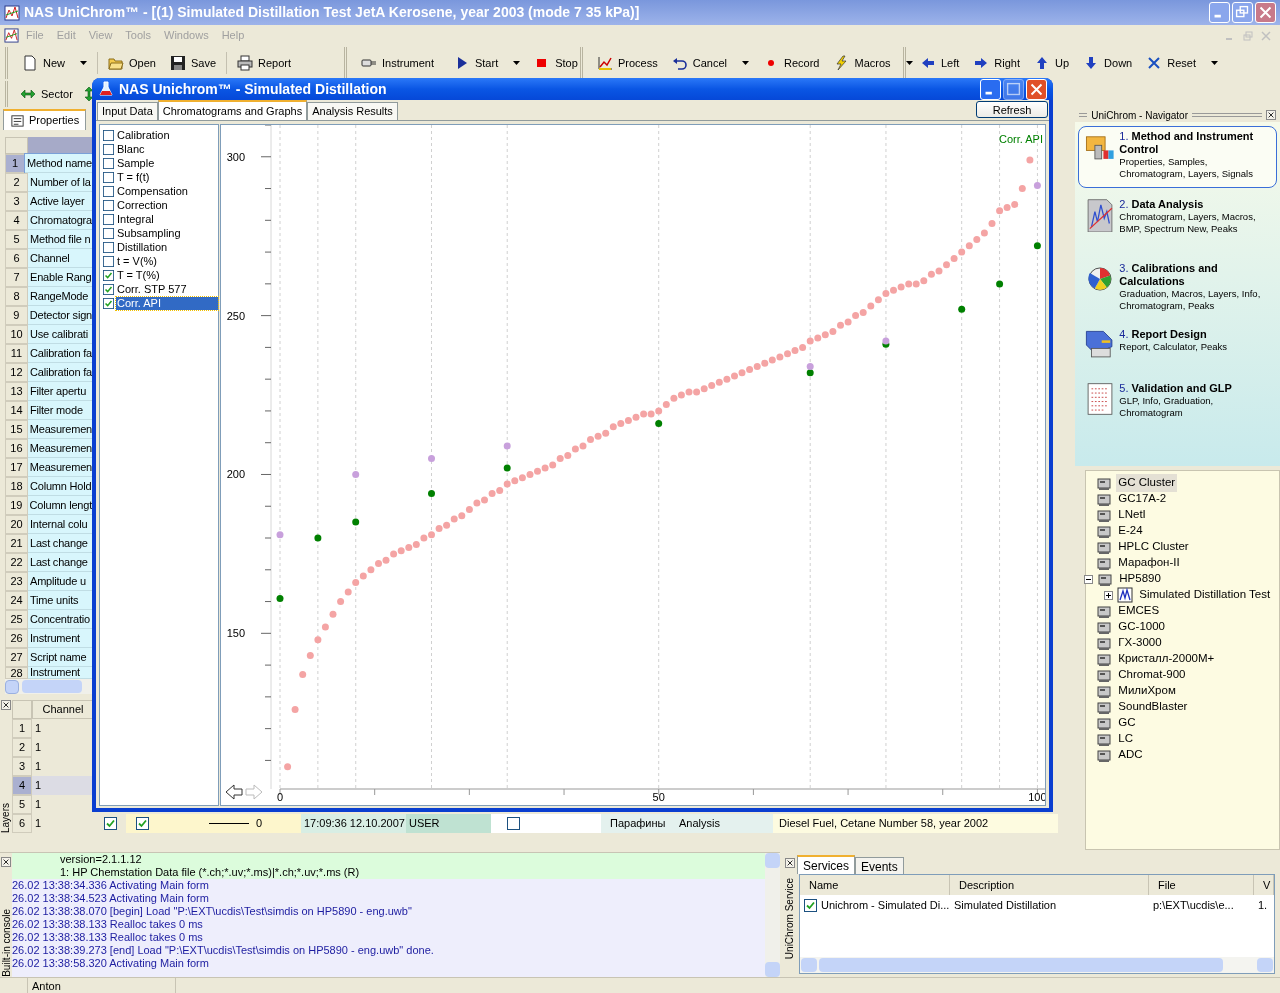 The width and height of the screenshot is (1280, 993). I want to click on navigator-item: 4. Report Design Report, Calculator, Peaks, so click(1177, 348).